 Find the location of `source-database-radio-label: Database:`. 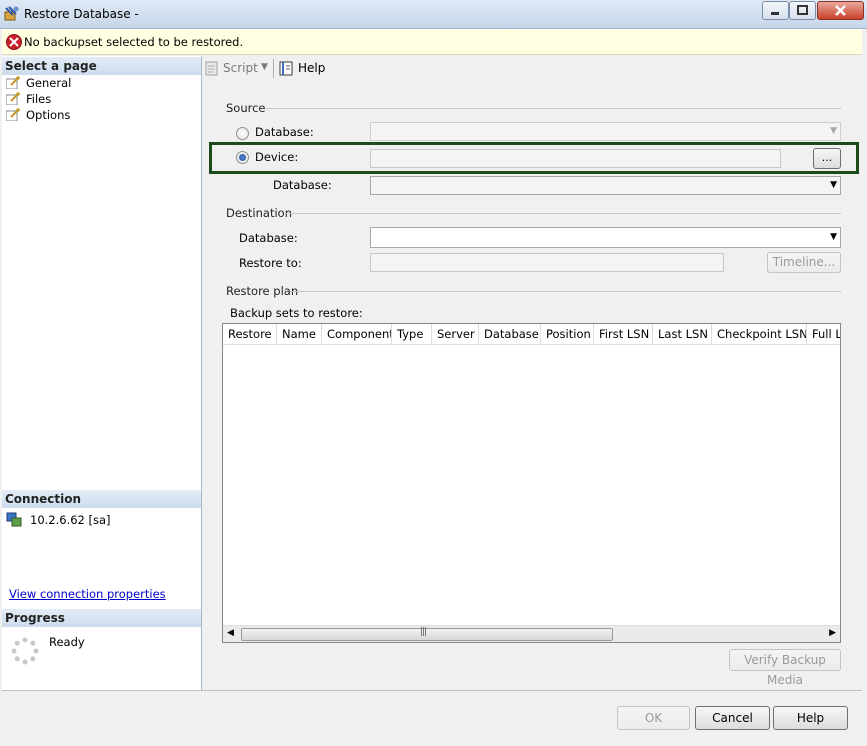

source-database-radio-label: Database: is located at coordinates (284, 132).